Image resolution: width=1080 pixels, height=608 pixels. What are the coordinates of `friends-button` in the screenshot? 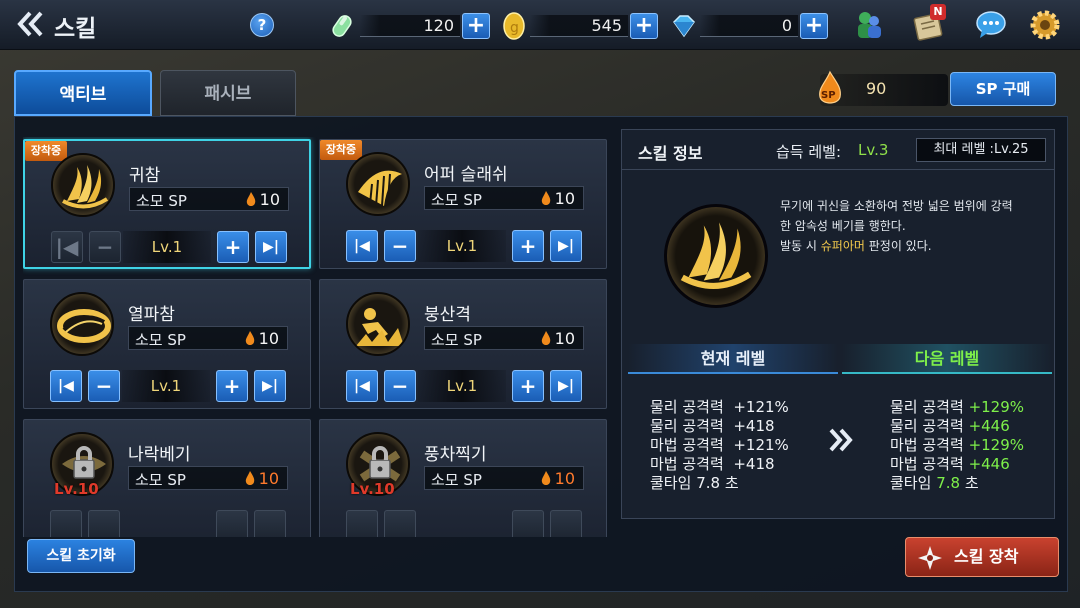 It's located at (869, 25).